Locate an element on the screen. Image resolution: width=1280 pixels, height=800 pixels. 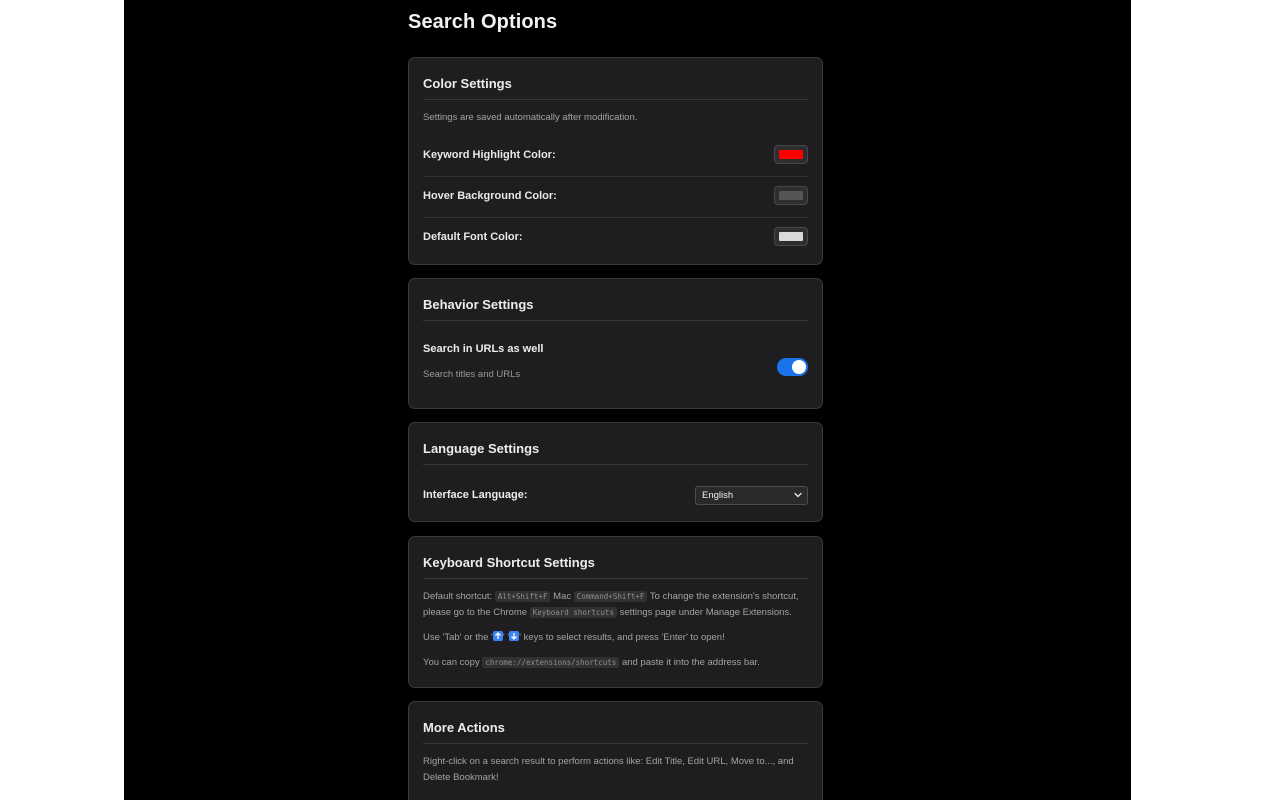
font-color-row: Default Font Color: is located at coordinates (615, 238).